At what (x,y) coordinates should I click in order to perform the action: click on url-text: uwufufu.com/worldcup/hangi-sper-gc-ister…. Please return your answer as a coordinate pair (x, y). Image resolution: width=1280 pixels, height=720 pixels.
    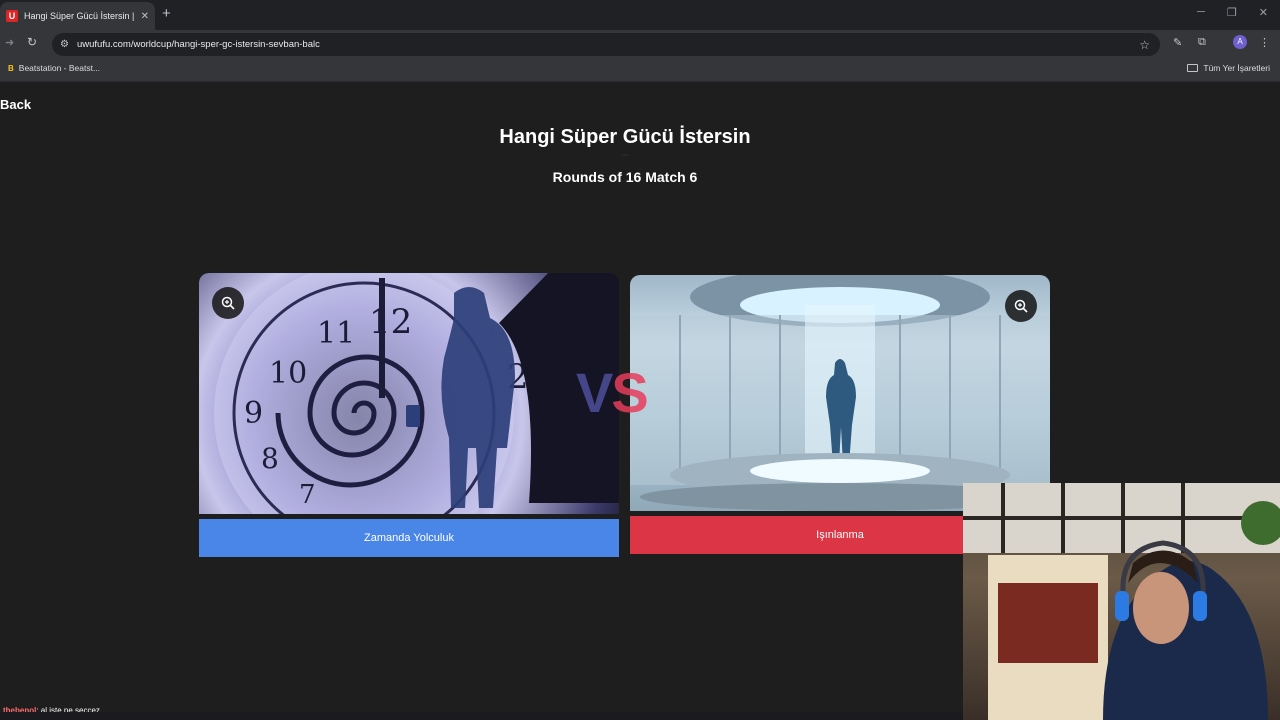
    Looking at the image, I should click on (608, 44).